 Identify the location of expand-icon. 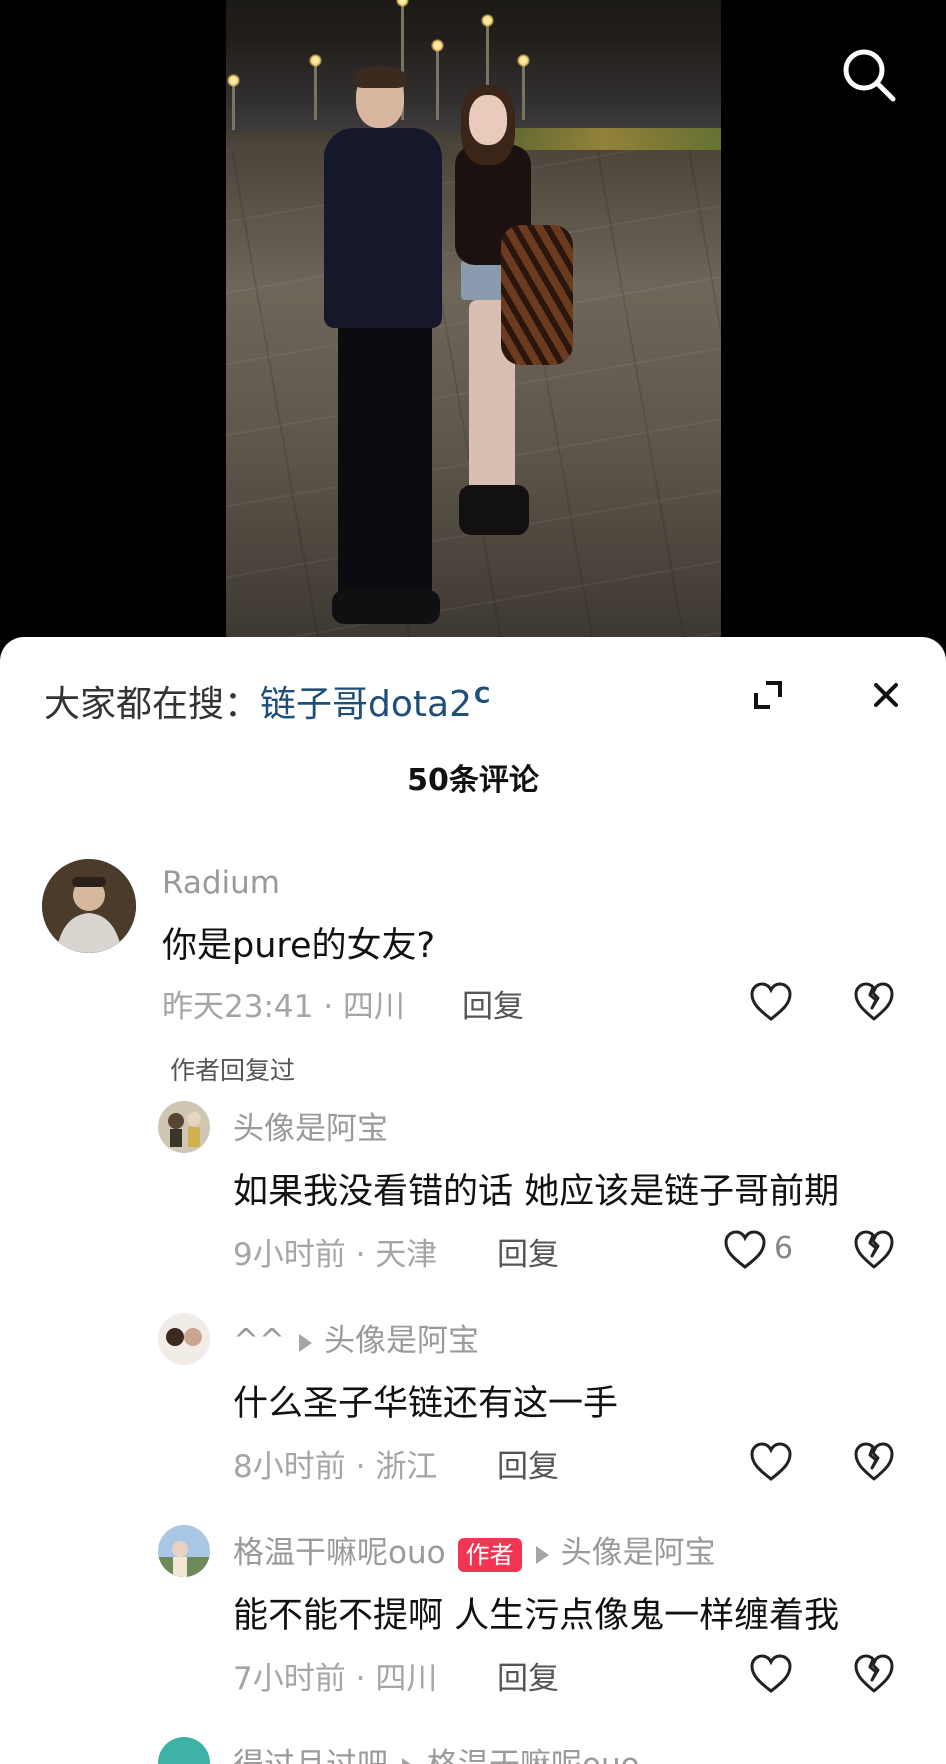
(768, 695).